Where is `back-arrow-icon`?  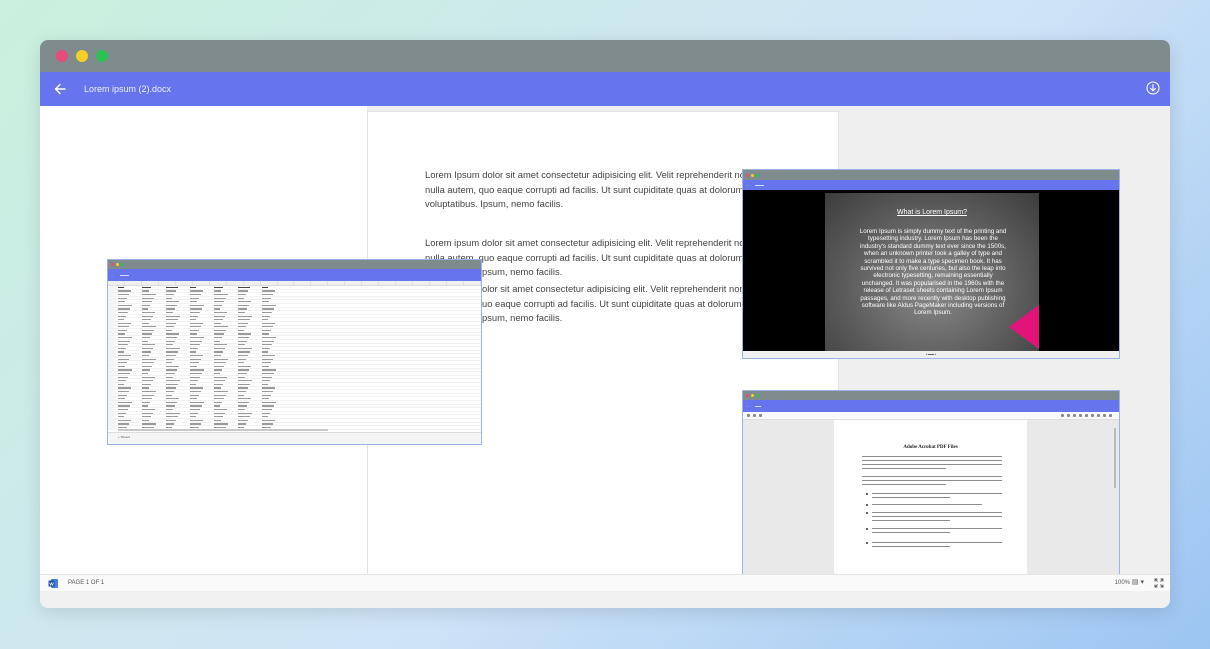 back-arrow-icon is located at coordinates (60, 89).